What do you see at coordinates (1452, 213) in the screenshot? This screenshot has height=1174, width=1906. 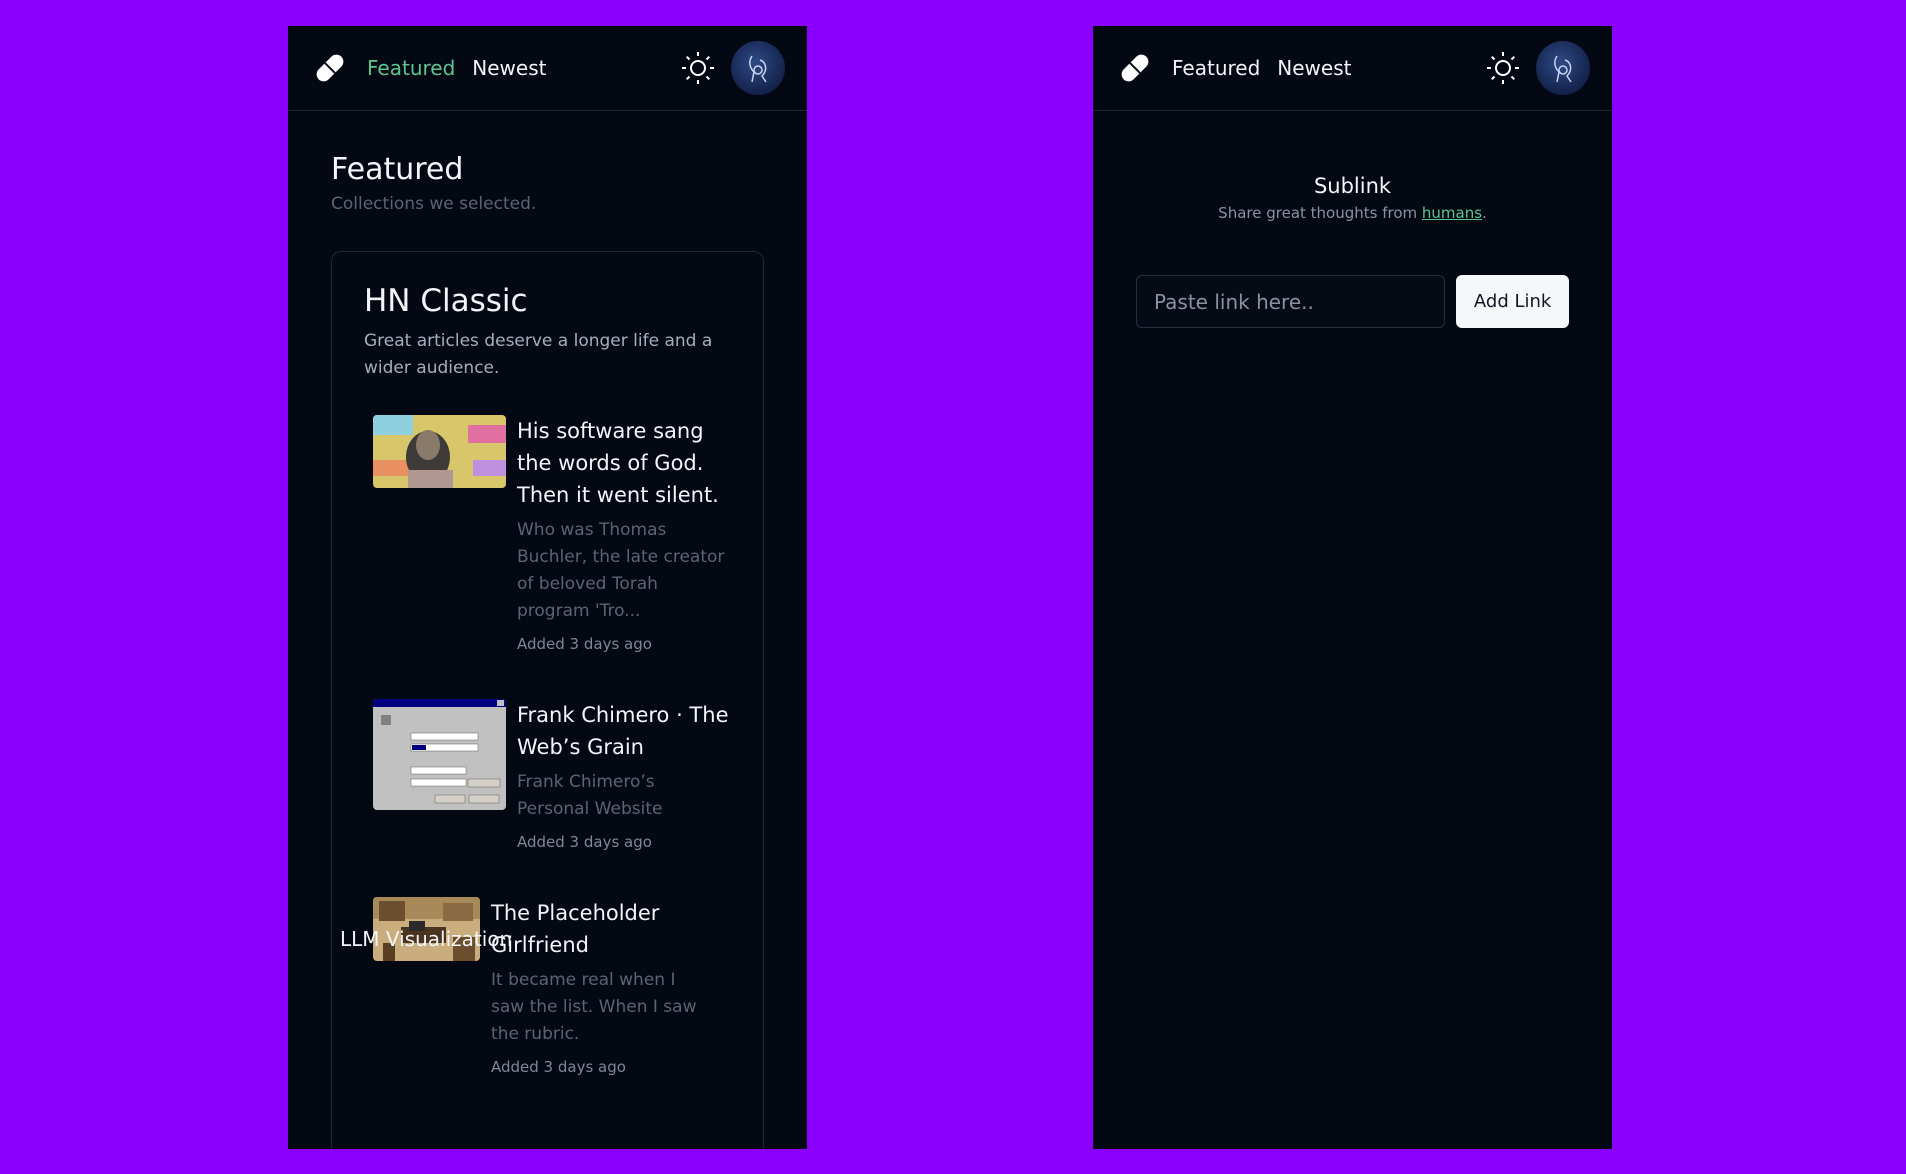 I see `humans-link: humans` at bounding box center [1452, 213].